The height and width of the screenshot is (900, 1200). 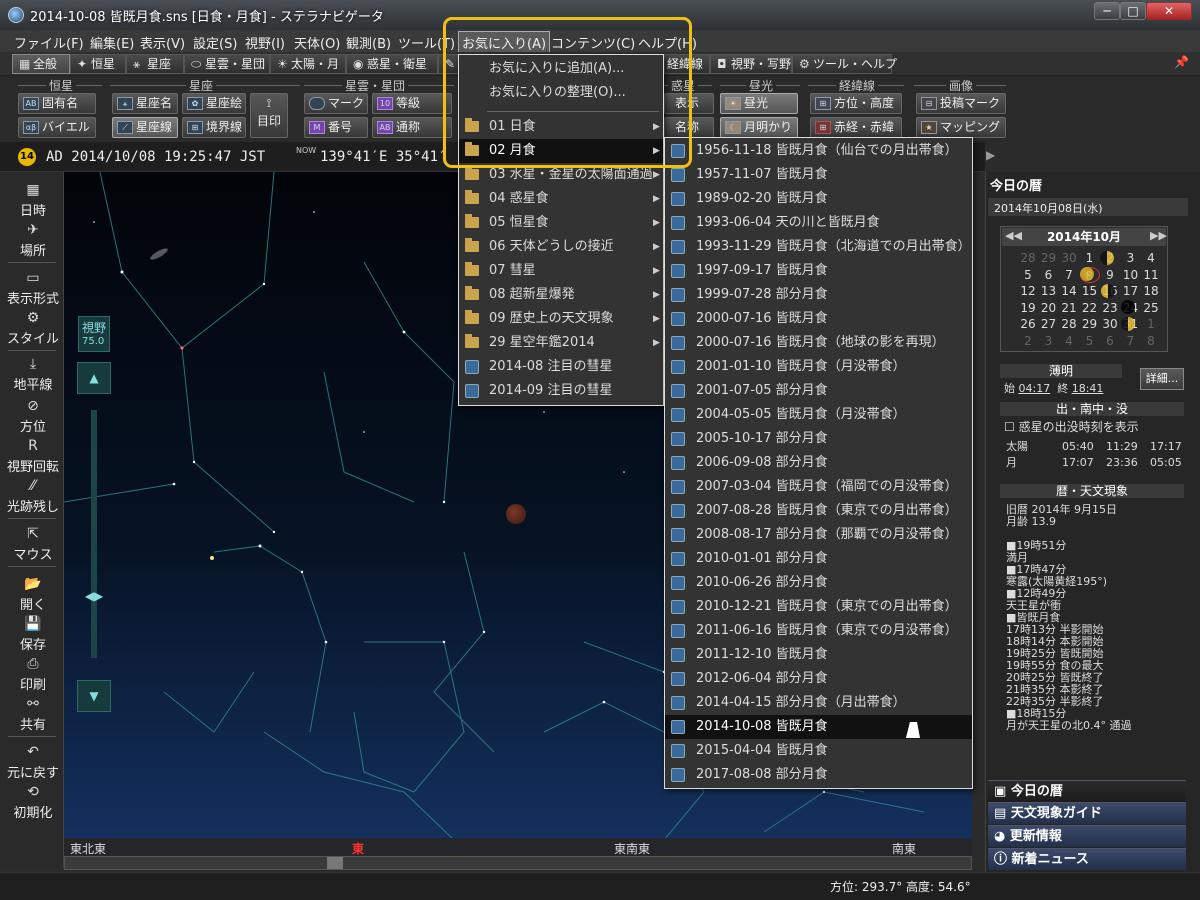 What do you see at coordinates (308, 64) in the screenshot?
I see `tab-sun-moon: ☀ 太陽・月` at bounding box center [308, 64].